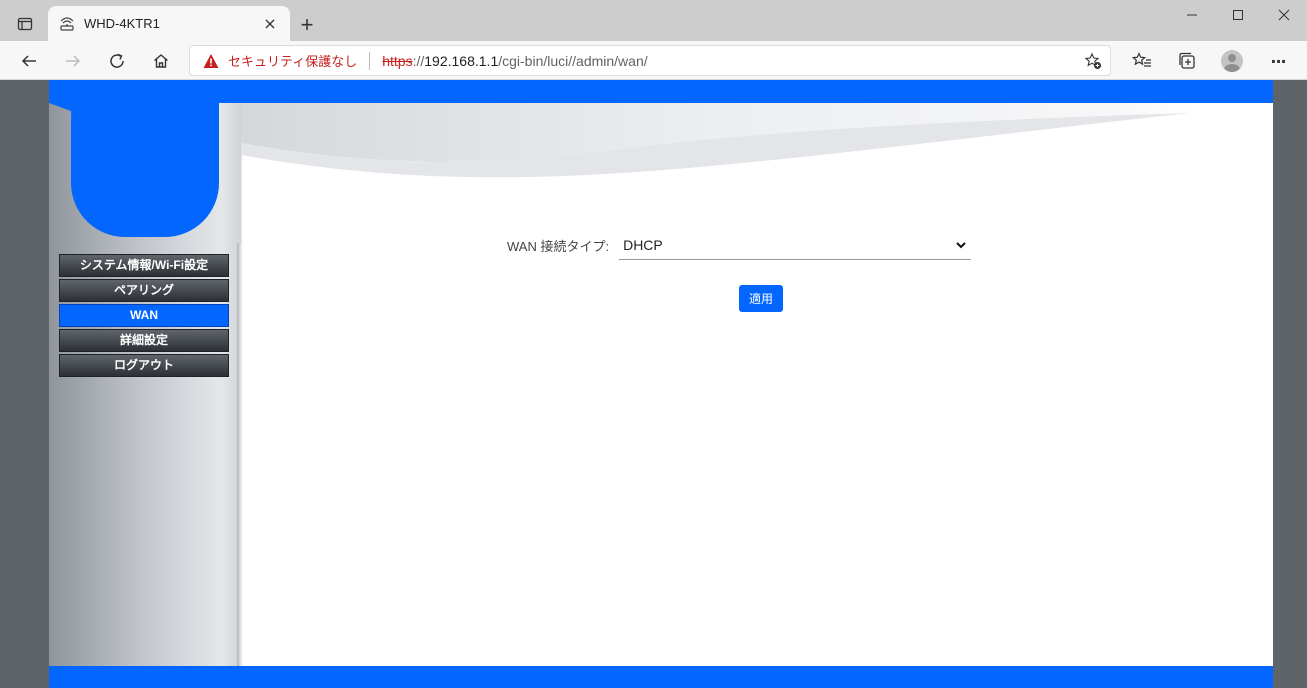 The height and width of the screenshot is (688, 1307). Describe the element at coordinates (661, 91) in the screenshot. I see `top-banner-bar` at that location.